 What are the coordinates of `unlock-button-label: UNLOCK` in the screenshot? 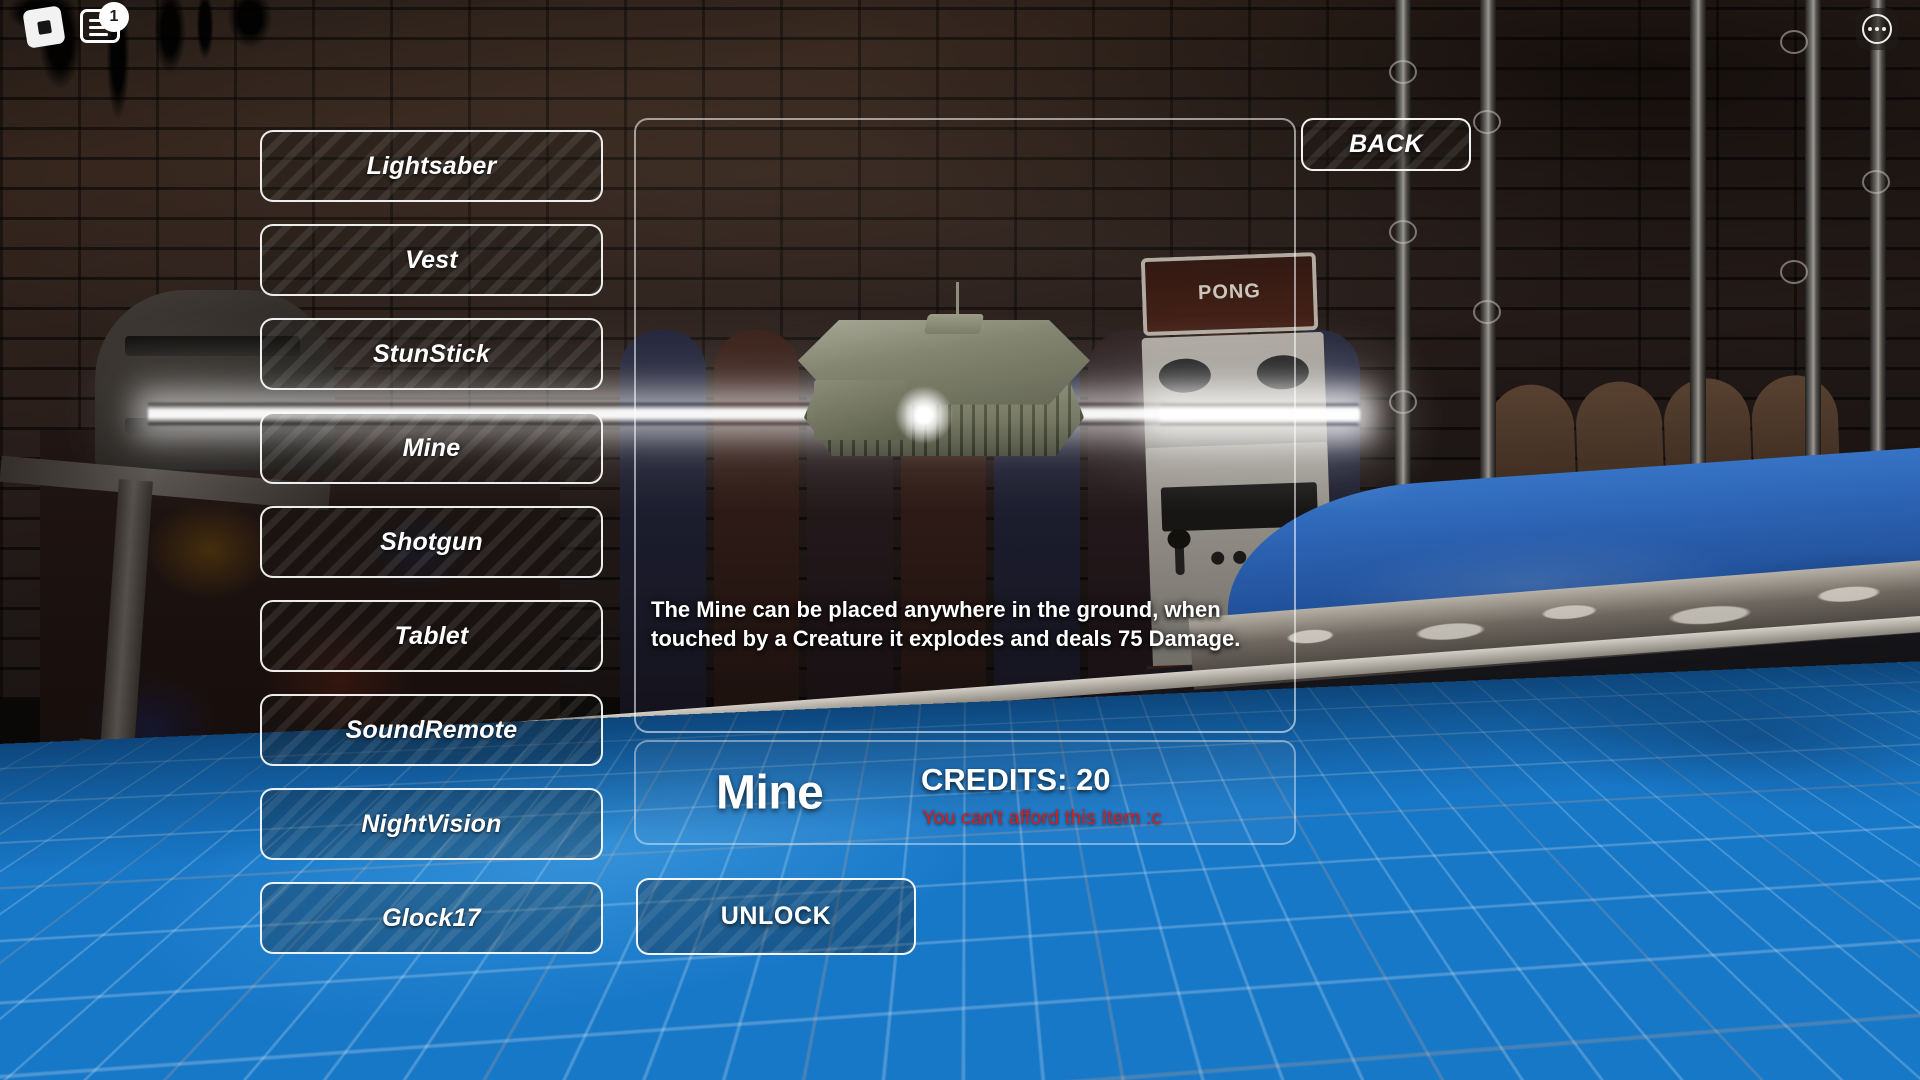 It's located at (776, 916).